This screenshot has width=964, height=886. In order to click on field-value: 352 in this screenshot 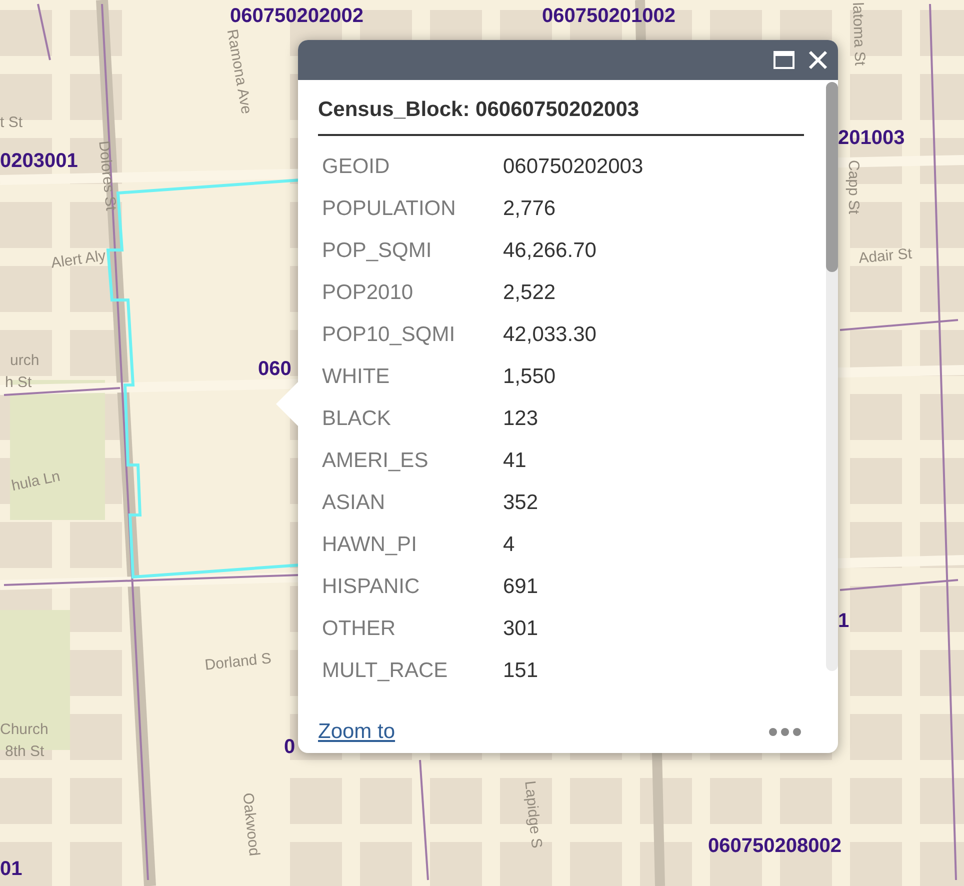, I will do `click(520, 503)`.